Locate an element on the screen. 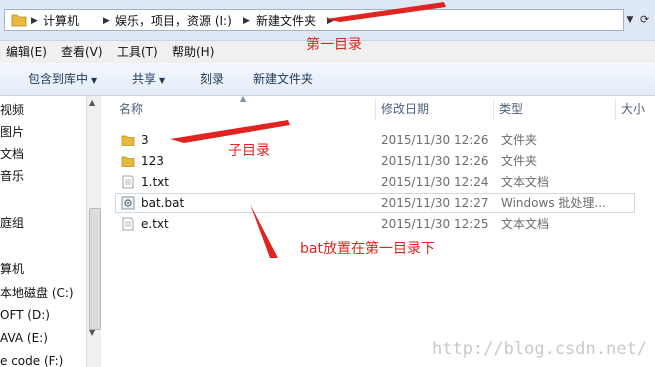 The height and width of the screenshot is (367, 655). annotation-first-dir: 第一目录 is located at coordinates (334, 45).